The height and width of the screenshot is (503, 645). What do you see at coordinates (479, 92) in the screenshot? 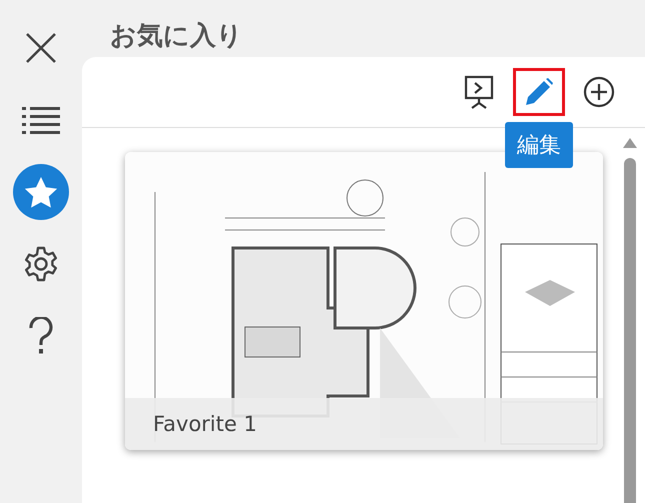
I see `presentation-icon` at bounding box center [479, 92].